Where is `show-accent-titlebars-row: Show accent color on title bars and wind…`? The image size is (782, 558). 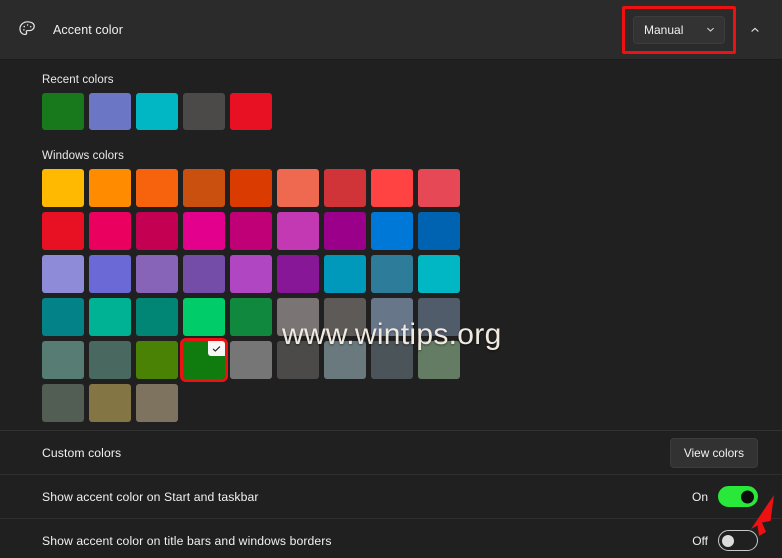
show-accent-titlebars-row: Show accent color on title bars and wind… is located at coordinates (391, 538).